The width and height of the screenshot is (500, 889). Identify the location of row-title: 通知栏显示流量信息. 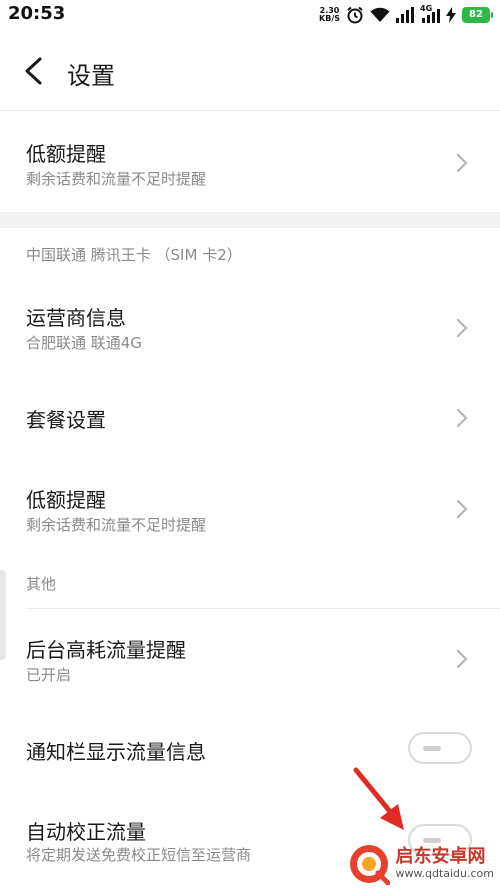
(116, 752).